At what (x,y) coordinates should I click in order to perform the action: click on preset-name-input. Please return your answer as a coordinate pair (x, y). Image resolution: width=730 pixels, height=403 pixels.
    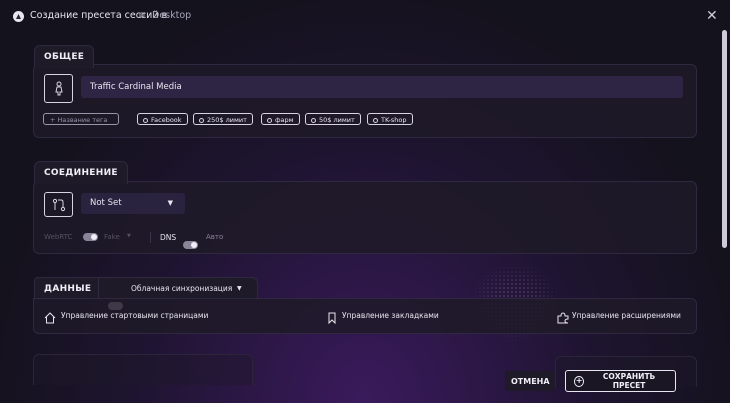
    Looking at the image, I should click on (382, 87).